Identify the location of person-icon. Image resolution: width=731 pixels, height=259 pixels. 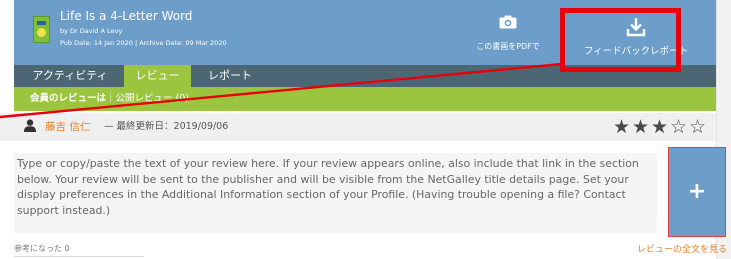
(30, 125).